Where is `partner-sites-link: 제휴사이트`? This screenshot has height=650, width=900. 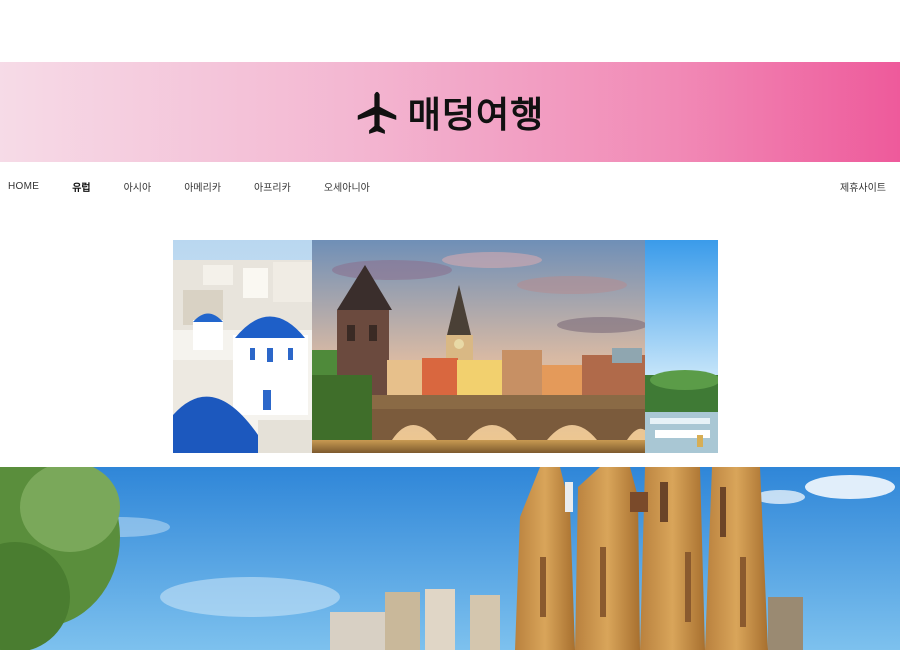
partner-sites-link: 제휴사이트 is located at coordinates (863, 186).